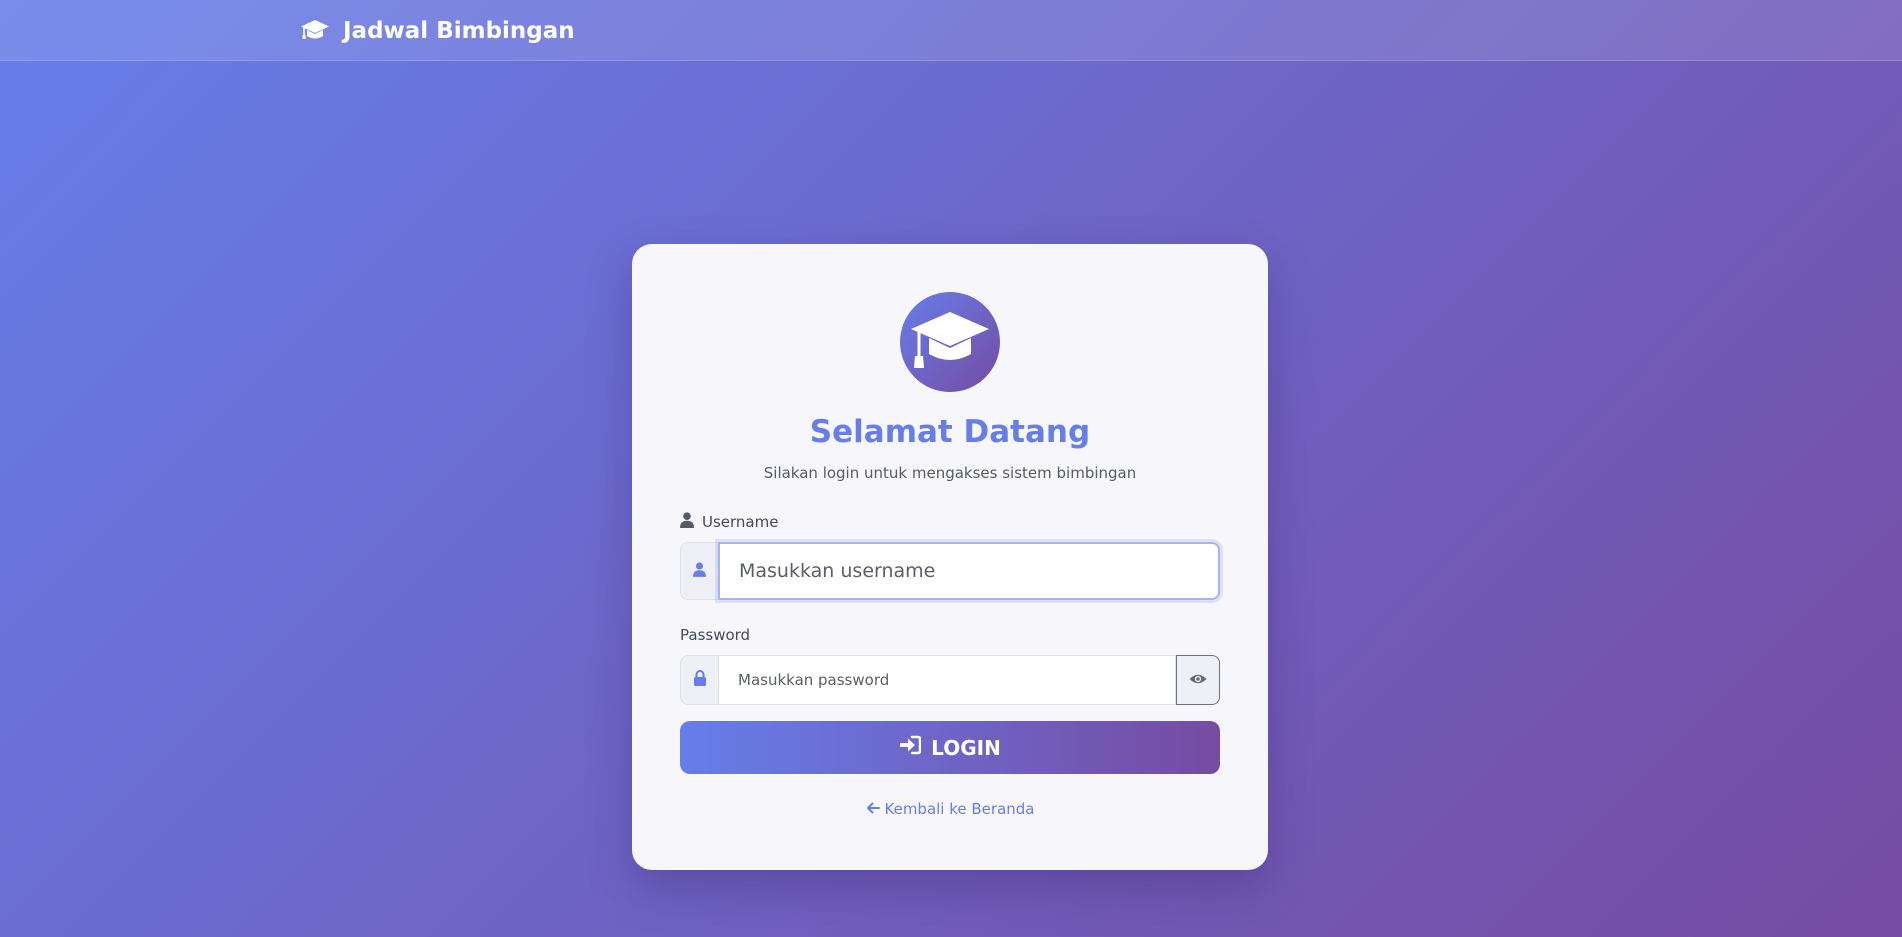 Image resolution: width=1902 pixels, height=937 pixels. I want to click on brand-text: Jadwal Bimbingan, so click(459, 31).